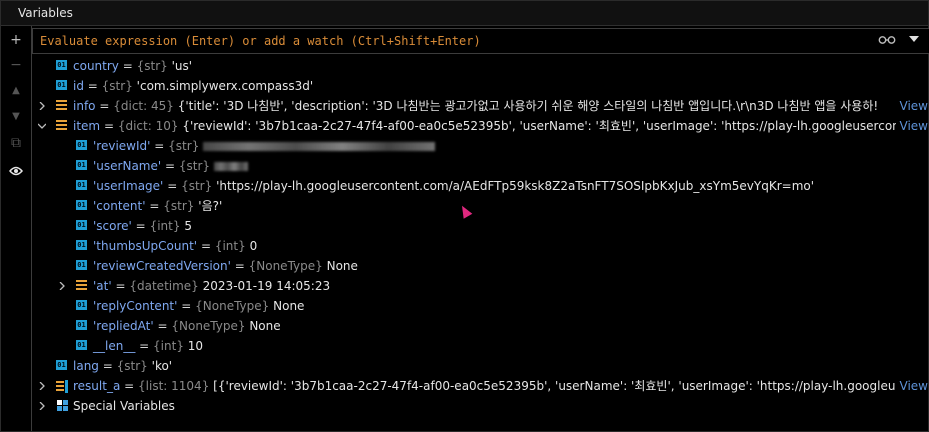  Describe the element at coordinates (16, 65) in the screenshot. I see `remove-watch-button: −` at that location.